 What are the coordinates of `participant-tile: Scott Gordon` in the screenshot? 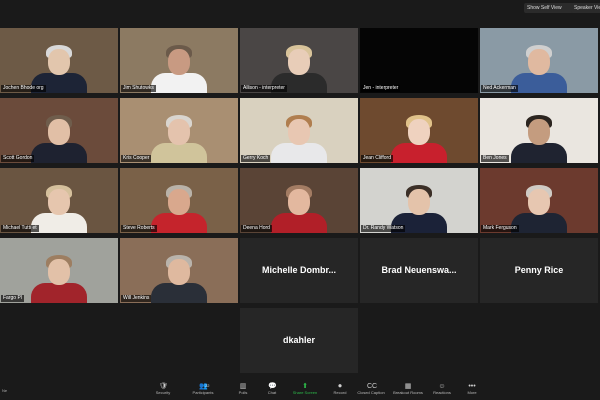 It's located at (59, 130).